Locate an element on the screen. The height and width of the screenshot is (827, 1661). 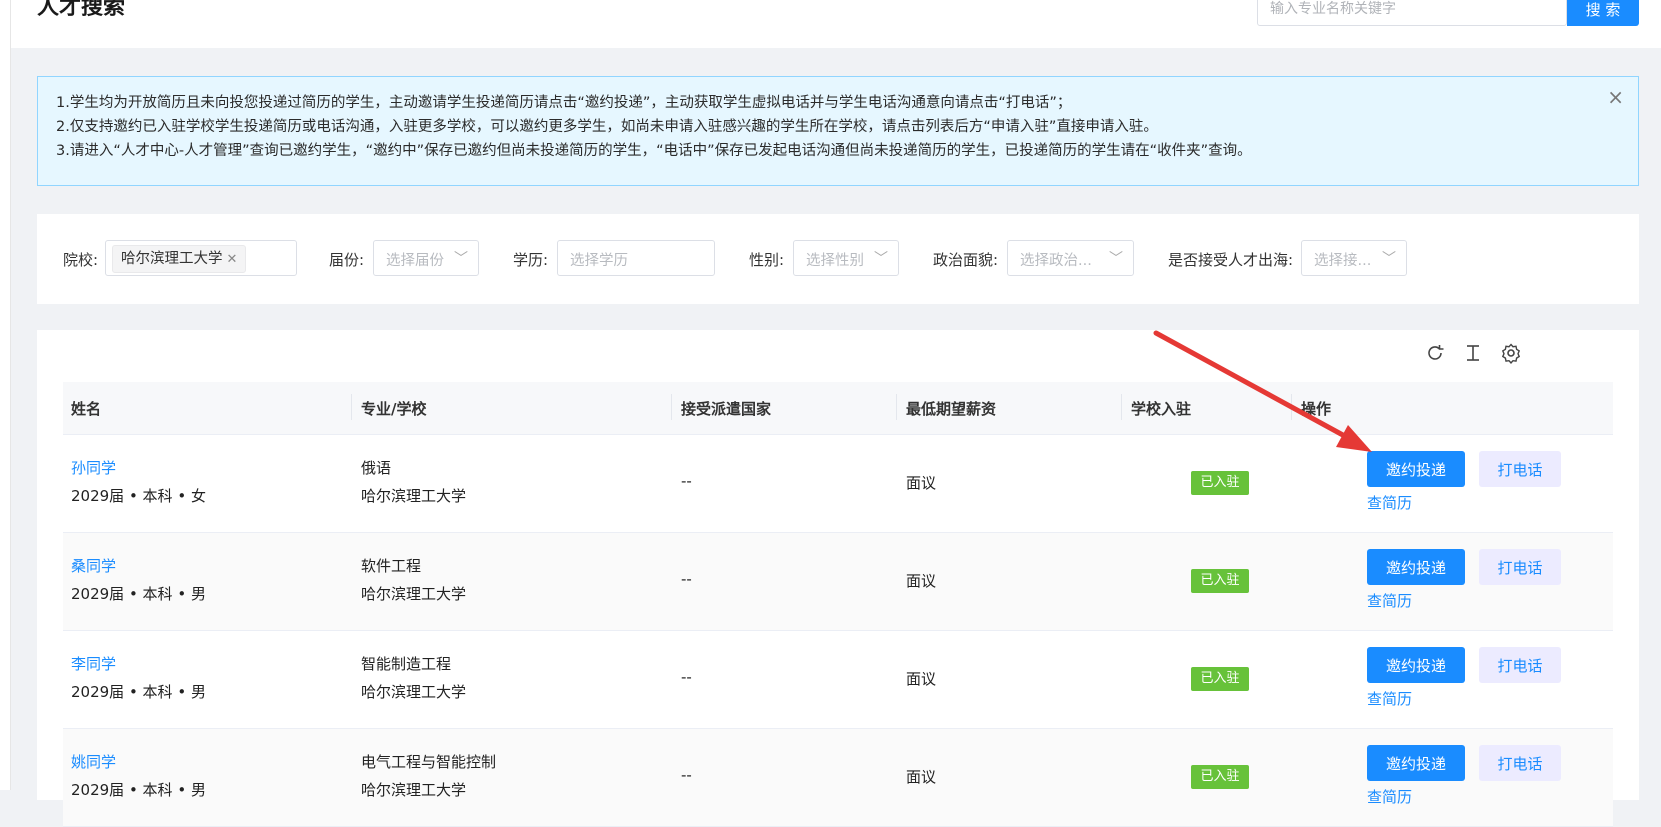
student-major: 智能制造工程 is located at coordinates (406, 664).